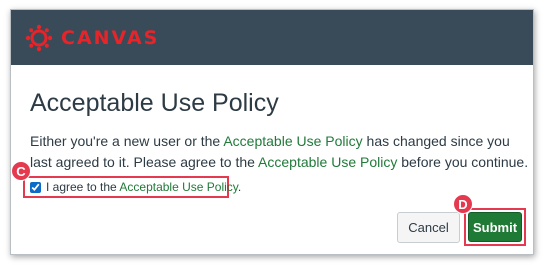 Image resolution: width=543 pixels, height=265 pixels. Describe the element at coordinates (127, 141) in the screenshot. I see `message-text-1: Either you're a new user or the` at that location.